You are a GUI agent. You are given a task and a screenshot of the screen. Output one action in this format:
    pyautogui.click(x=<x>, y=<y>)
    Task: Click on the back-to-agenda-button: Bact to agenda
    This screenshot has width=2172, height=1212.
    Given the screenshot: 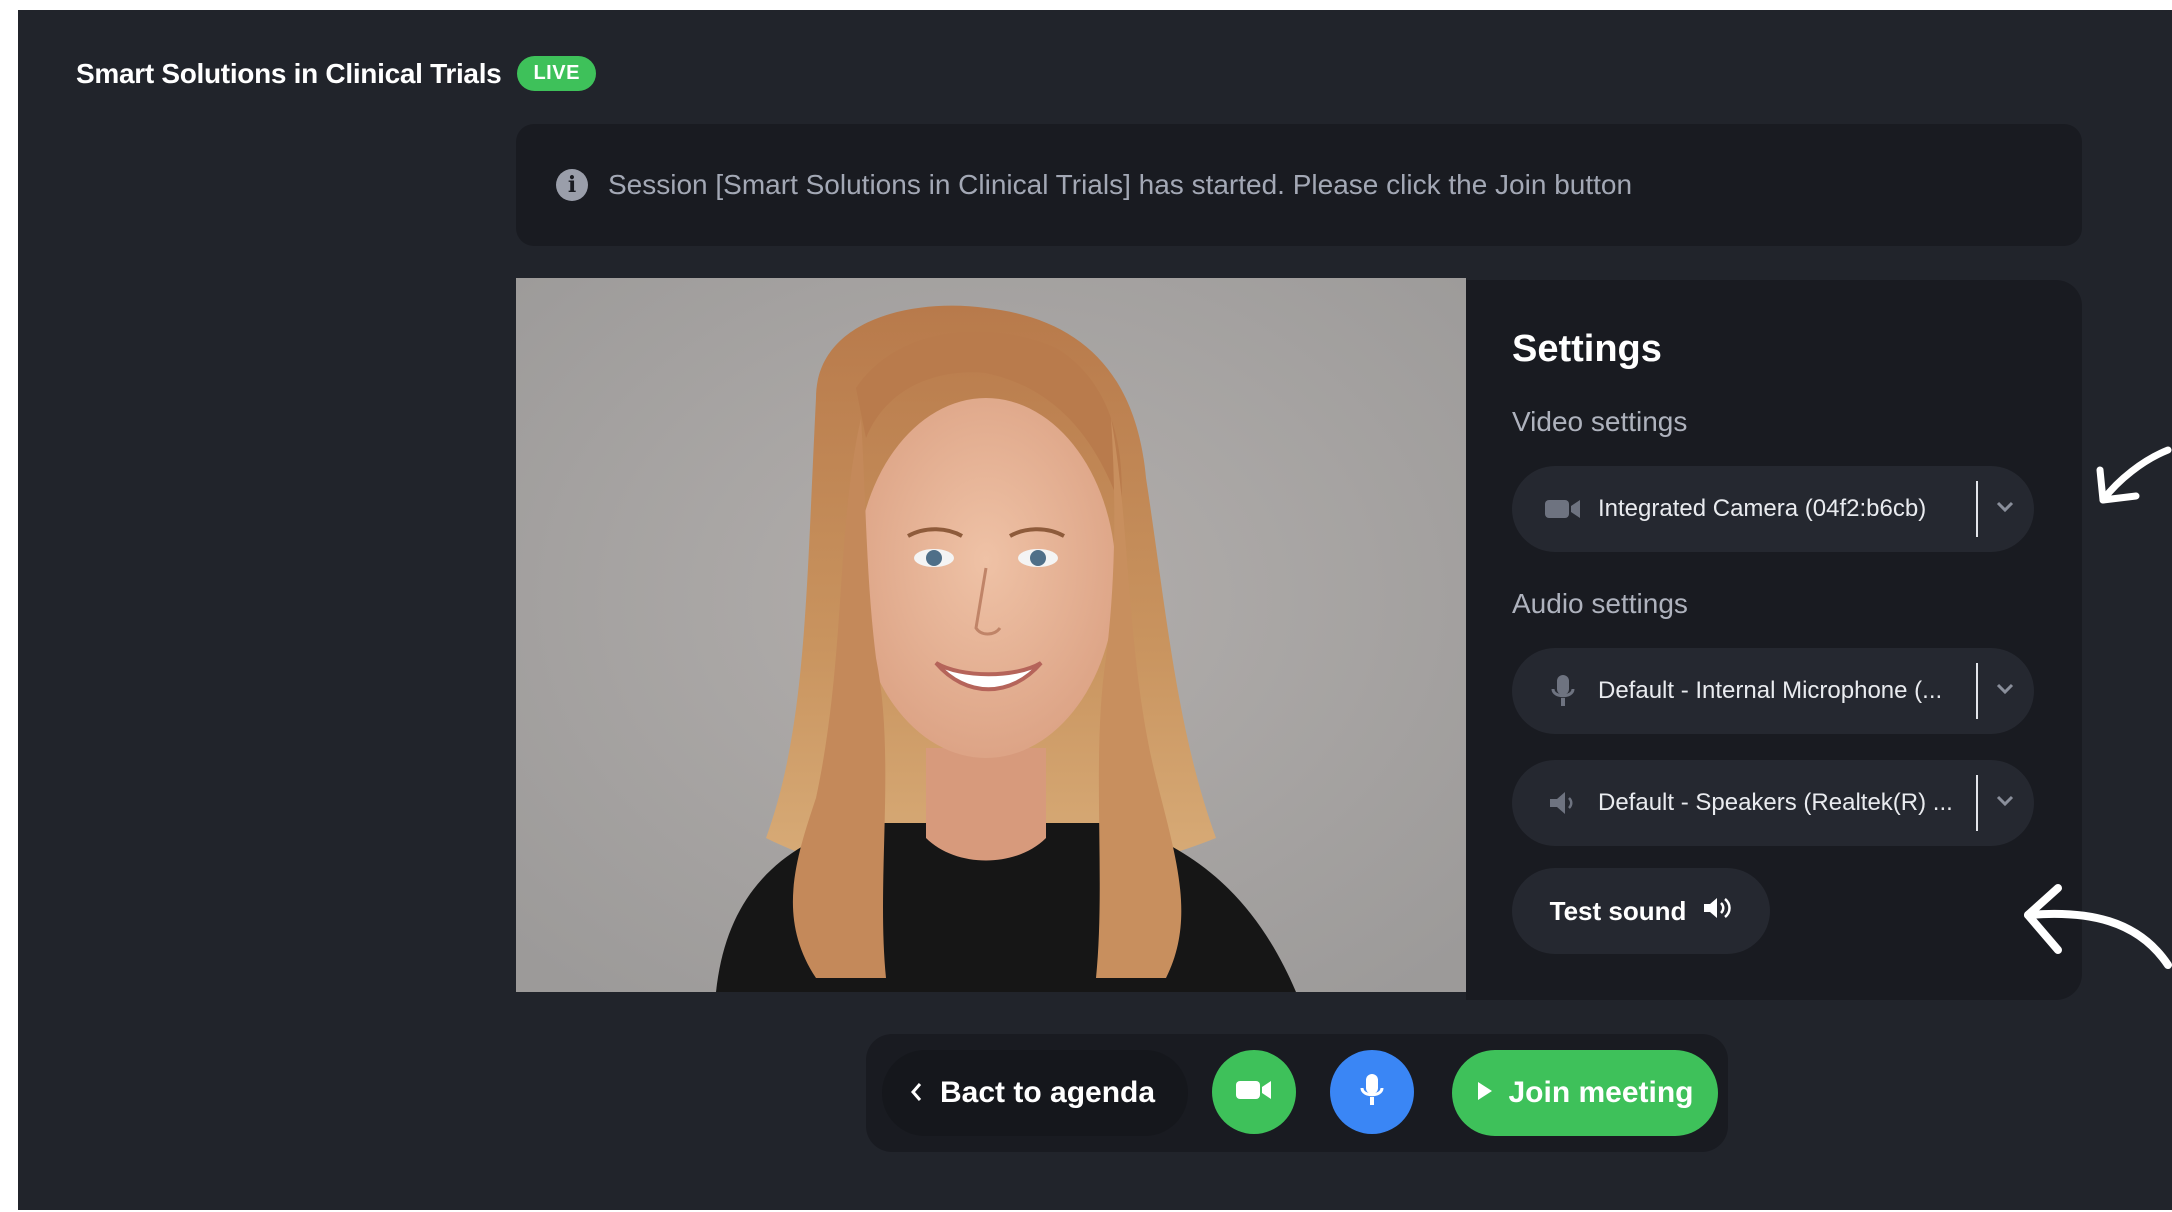 What is the action you would take?
    pyautogui.click(x=1035, y=1093)
    